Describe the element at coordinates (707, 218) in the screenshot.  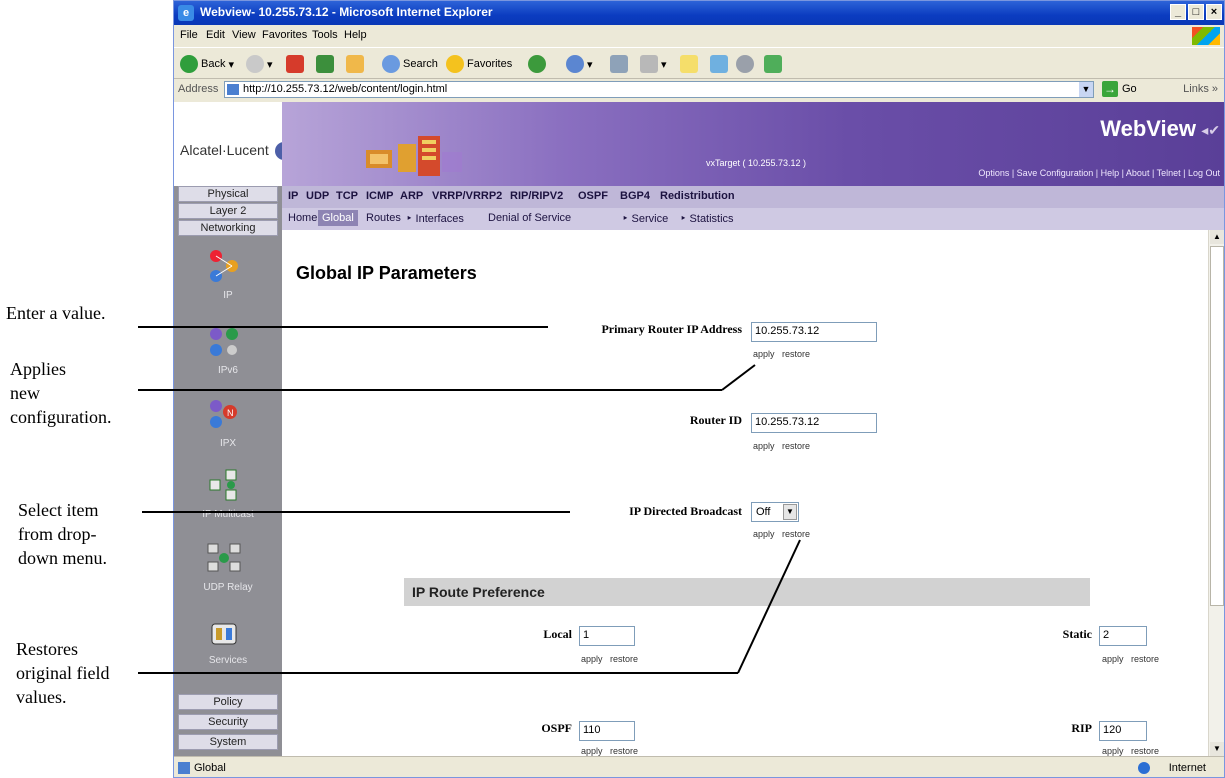
I see `subtab-statistics: ‣ Statistics` at that location.